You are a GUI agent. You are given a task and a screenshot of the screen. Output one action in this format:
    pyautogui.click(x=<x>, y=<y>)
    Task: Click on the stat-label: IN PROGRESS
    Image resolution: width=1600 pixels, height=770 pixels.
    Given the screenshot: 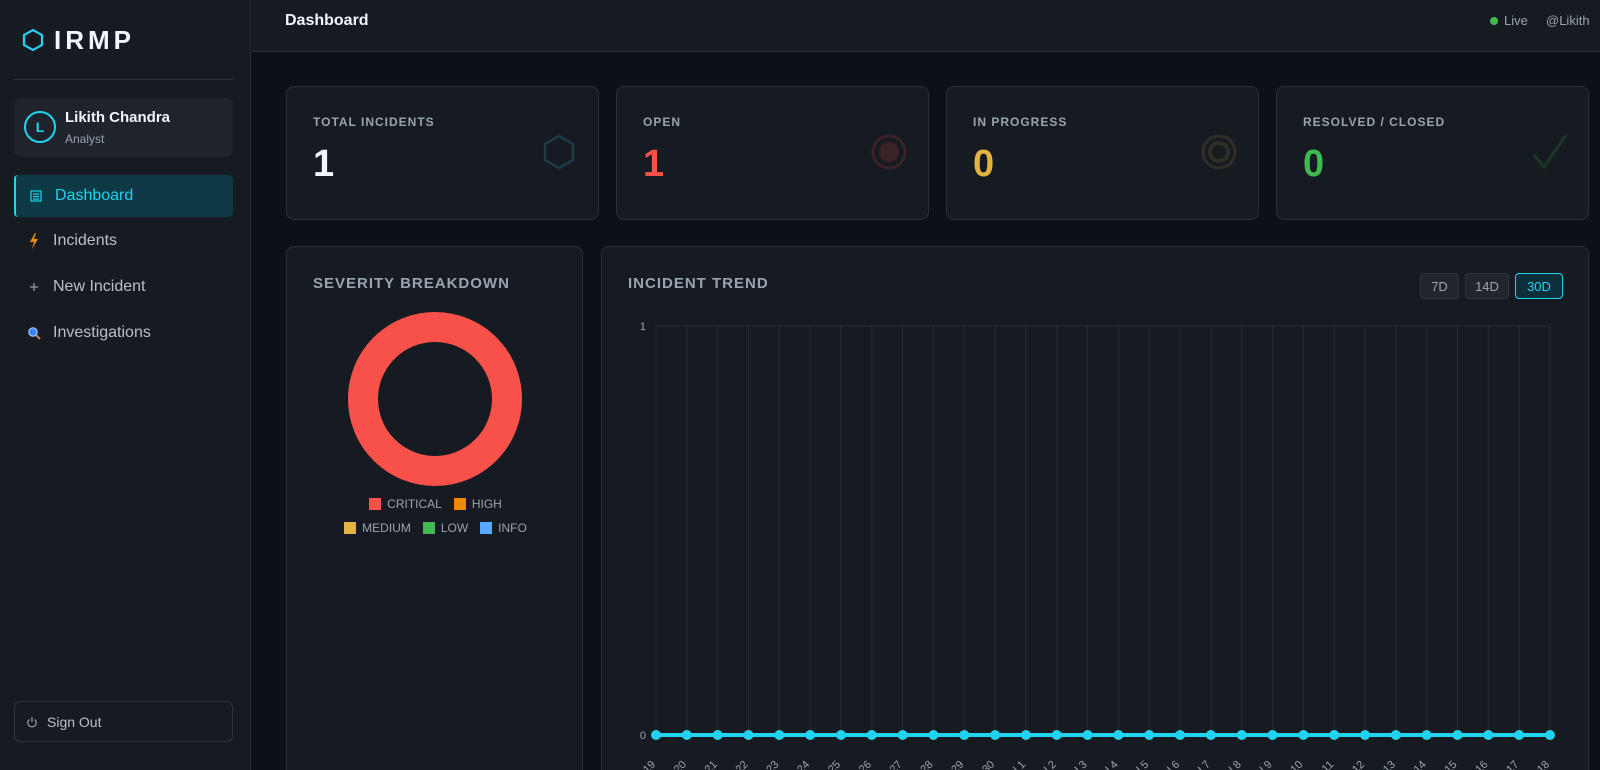 What is the action you would take?
    pyautogui.click(x=1020, y=122)
    